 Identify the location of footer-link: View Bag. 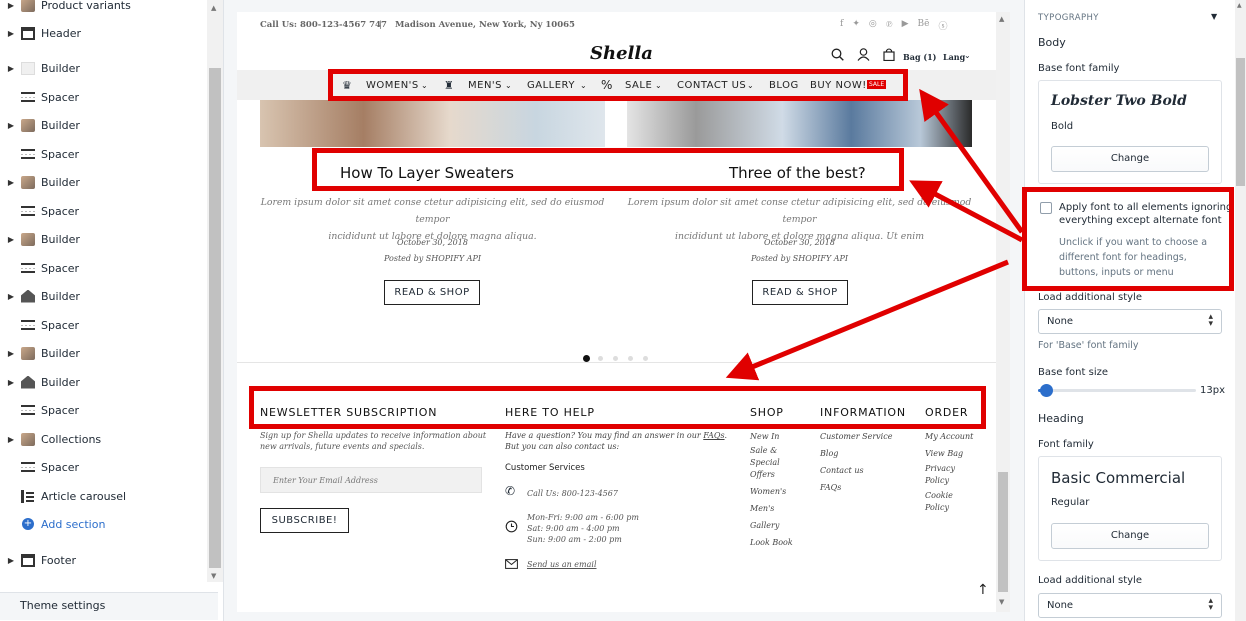
(944, 453).